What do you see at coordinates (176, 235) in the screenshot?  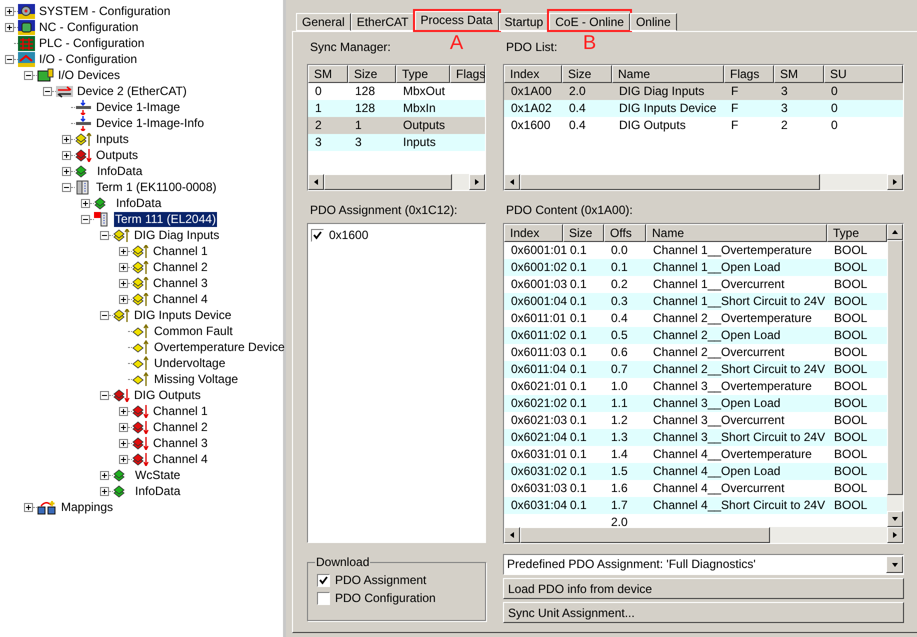 I see `tree-item: DIG Diag Inputs` at bounding box center [176, 235].